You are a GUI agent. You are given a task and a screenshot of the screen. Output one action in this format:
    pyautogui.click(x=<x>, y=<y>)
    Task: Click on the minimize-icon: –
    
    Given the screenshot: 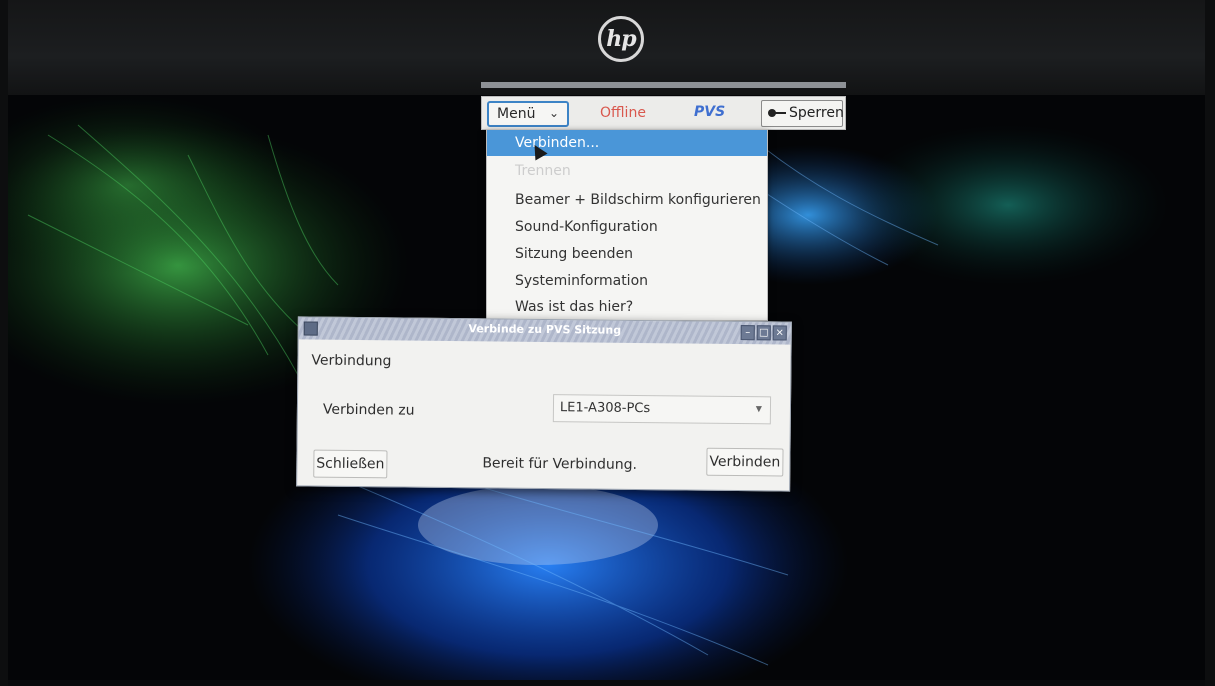 What is the action you would take?
    pyautogui.click(x=747, y=333)
    